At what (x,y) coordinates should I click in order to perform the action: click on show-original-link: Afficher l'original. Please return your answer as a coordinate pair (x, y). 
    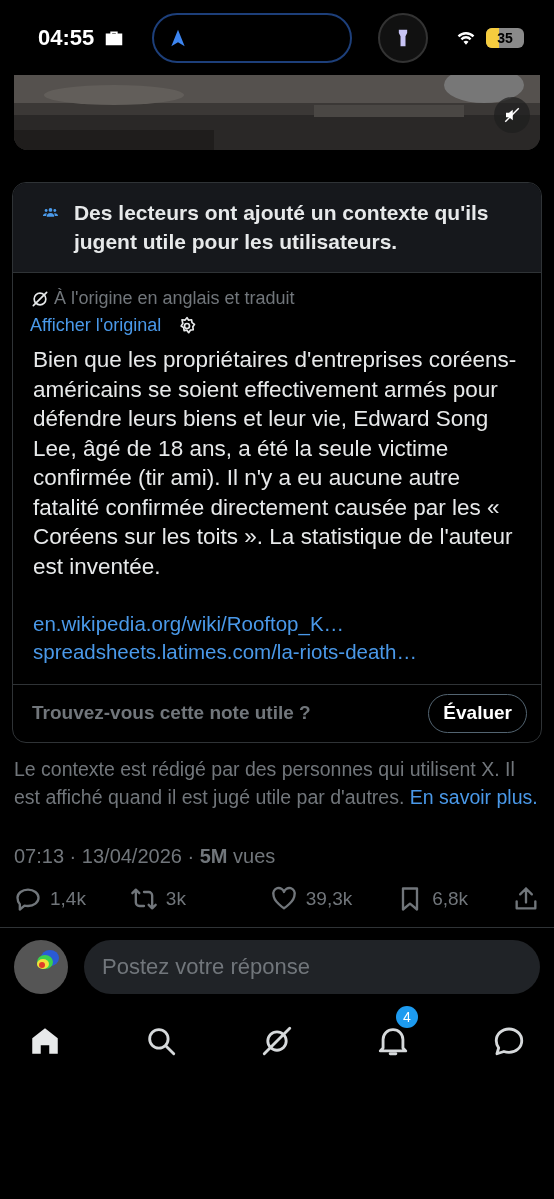
    Looking at the image, I should click on (96, 325).